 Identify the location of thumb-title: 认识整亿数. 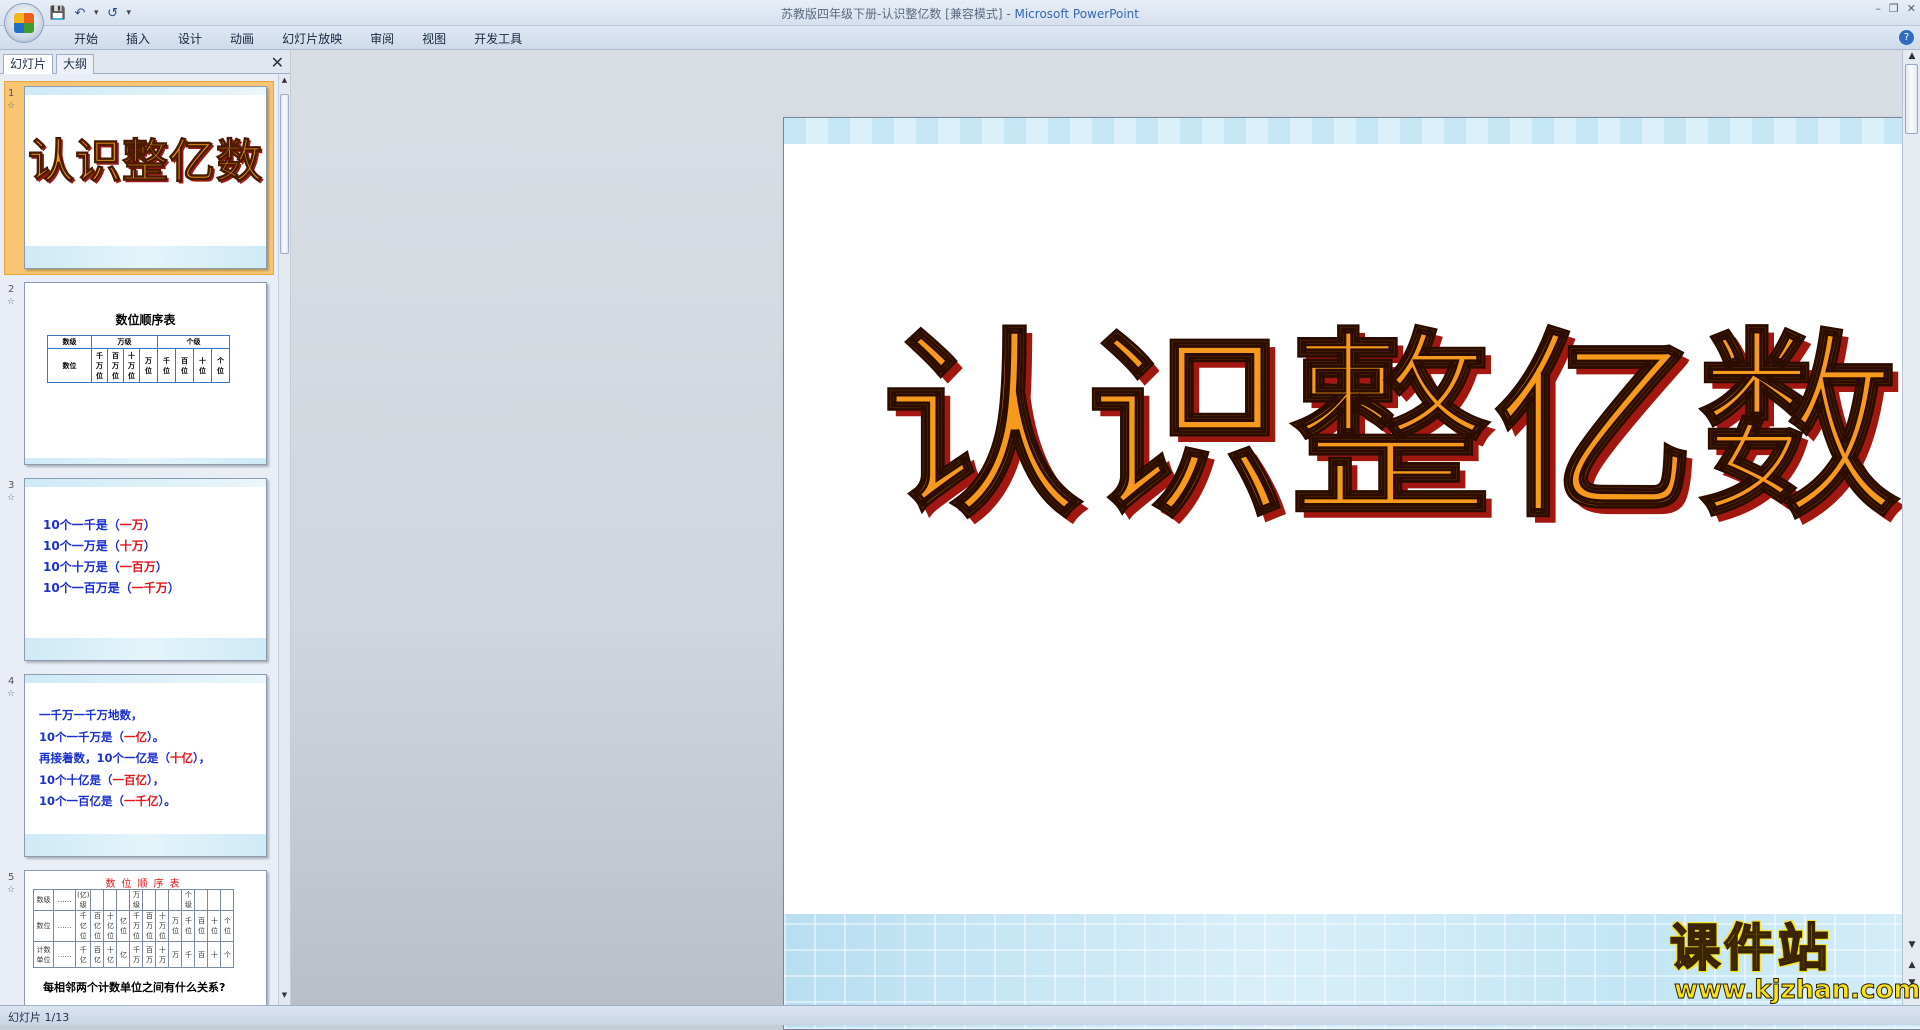
(145, 161).